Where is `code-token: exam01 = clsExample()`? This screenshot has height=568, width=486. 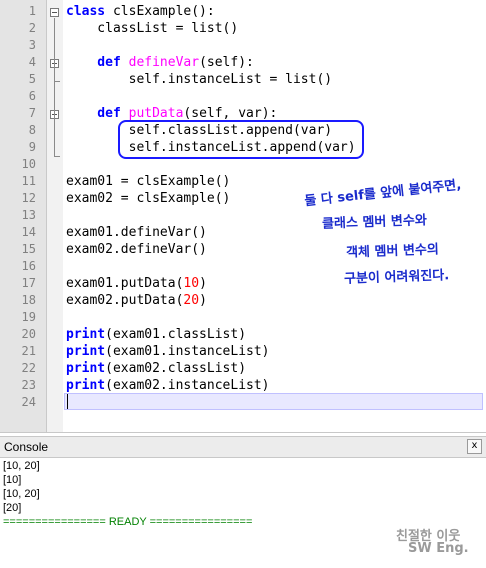
code-token: exam01 = clsExample() is located at coordinates (148, 181).